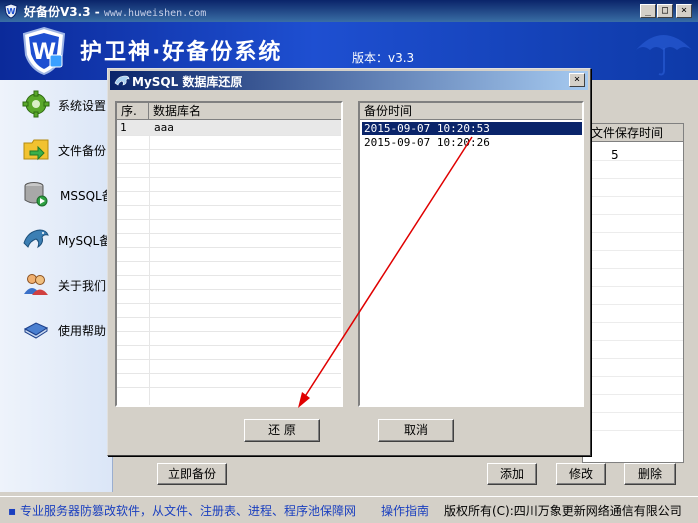  I want to click on delete-button: 删除, so click(650, 474).